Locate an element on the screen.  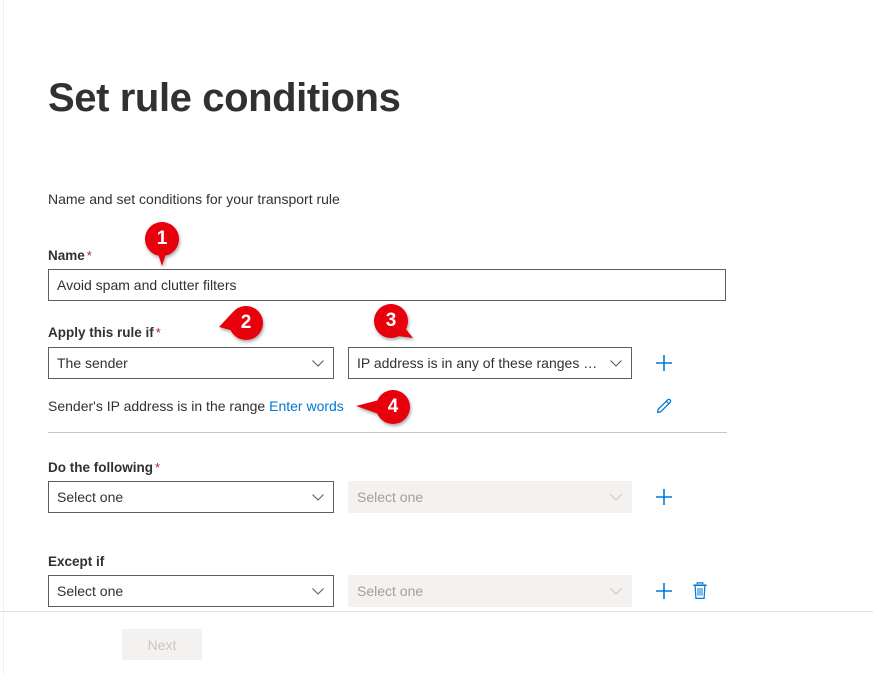
do-the-following-required-asterisk: * is located at coordinates (157, 467).